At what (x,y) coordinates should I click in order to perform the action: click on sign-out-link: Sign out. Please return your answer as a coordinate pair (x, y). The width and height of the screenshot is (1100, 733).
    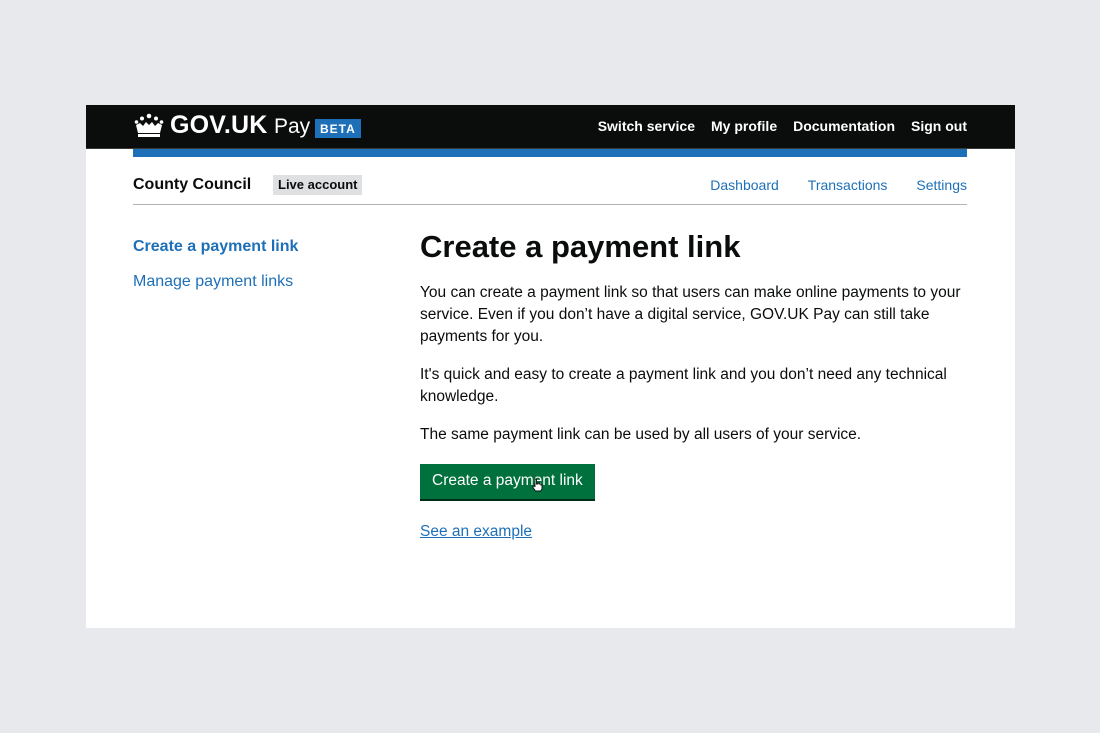
    Looking at the image, I should click on (939, 126).